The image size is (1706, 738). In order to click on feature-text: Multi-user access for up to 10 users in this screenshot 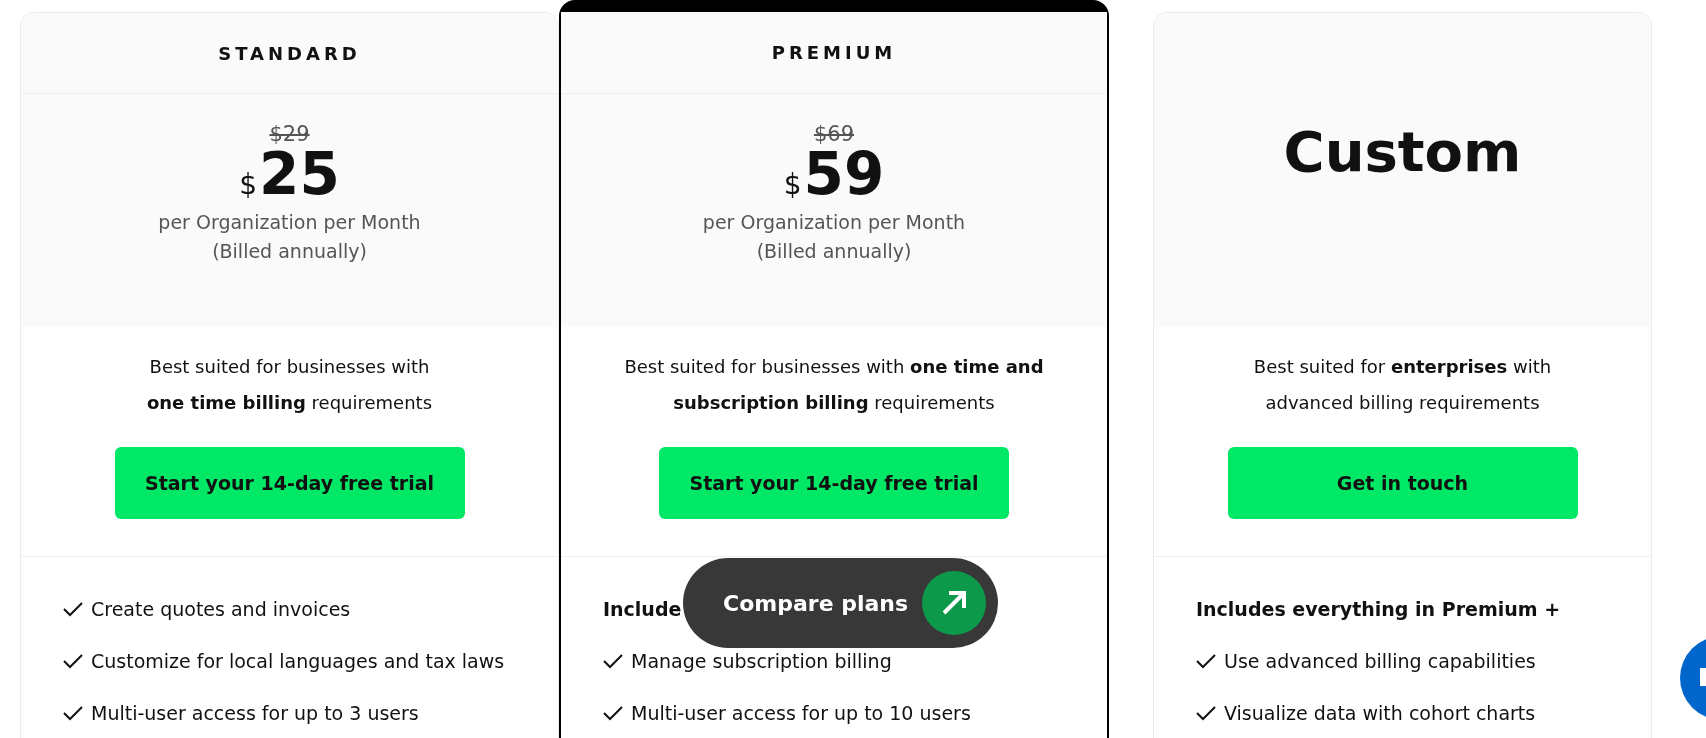, I will do `click(801, 713)`.